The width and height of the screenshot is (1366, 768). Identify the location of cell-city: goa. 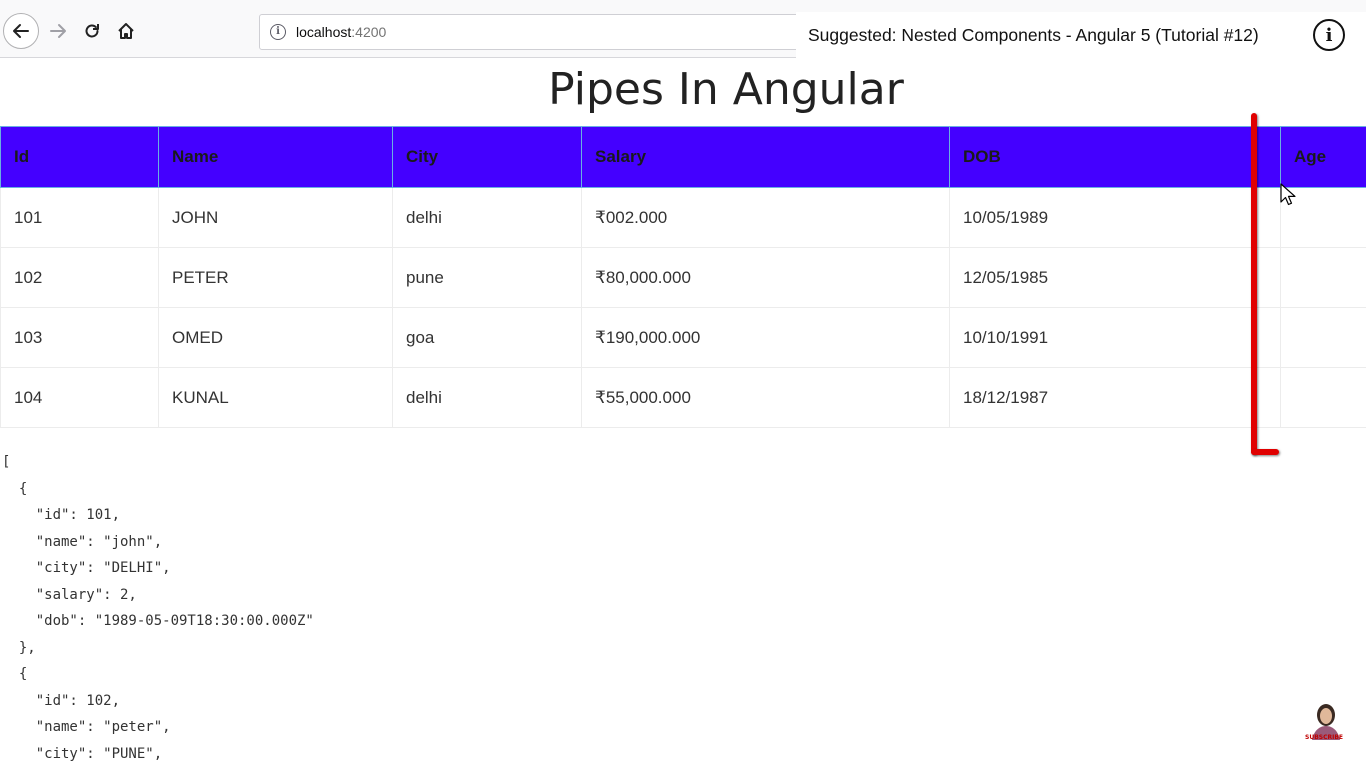
(487, 337).